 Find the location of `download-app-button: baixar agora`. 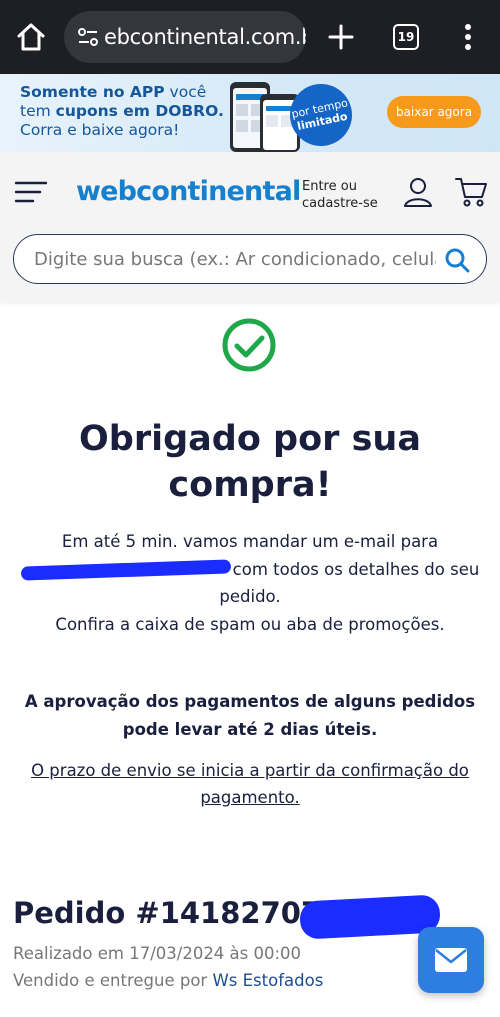

download-app-button: baixar agora is located at coordinates (434, 112).